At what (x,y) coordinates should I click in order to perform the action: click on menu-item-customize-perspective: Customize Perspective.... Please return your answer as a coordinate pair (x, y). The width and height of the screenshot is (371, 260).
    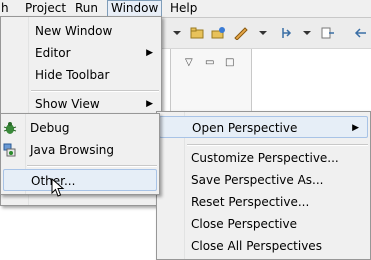
    Looking at the image, I should click on (263, 158).